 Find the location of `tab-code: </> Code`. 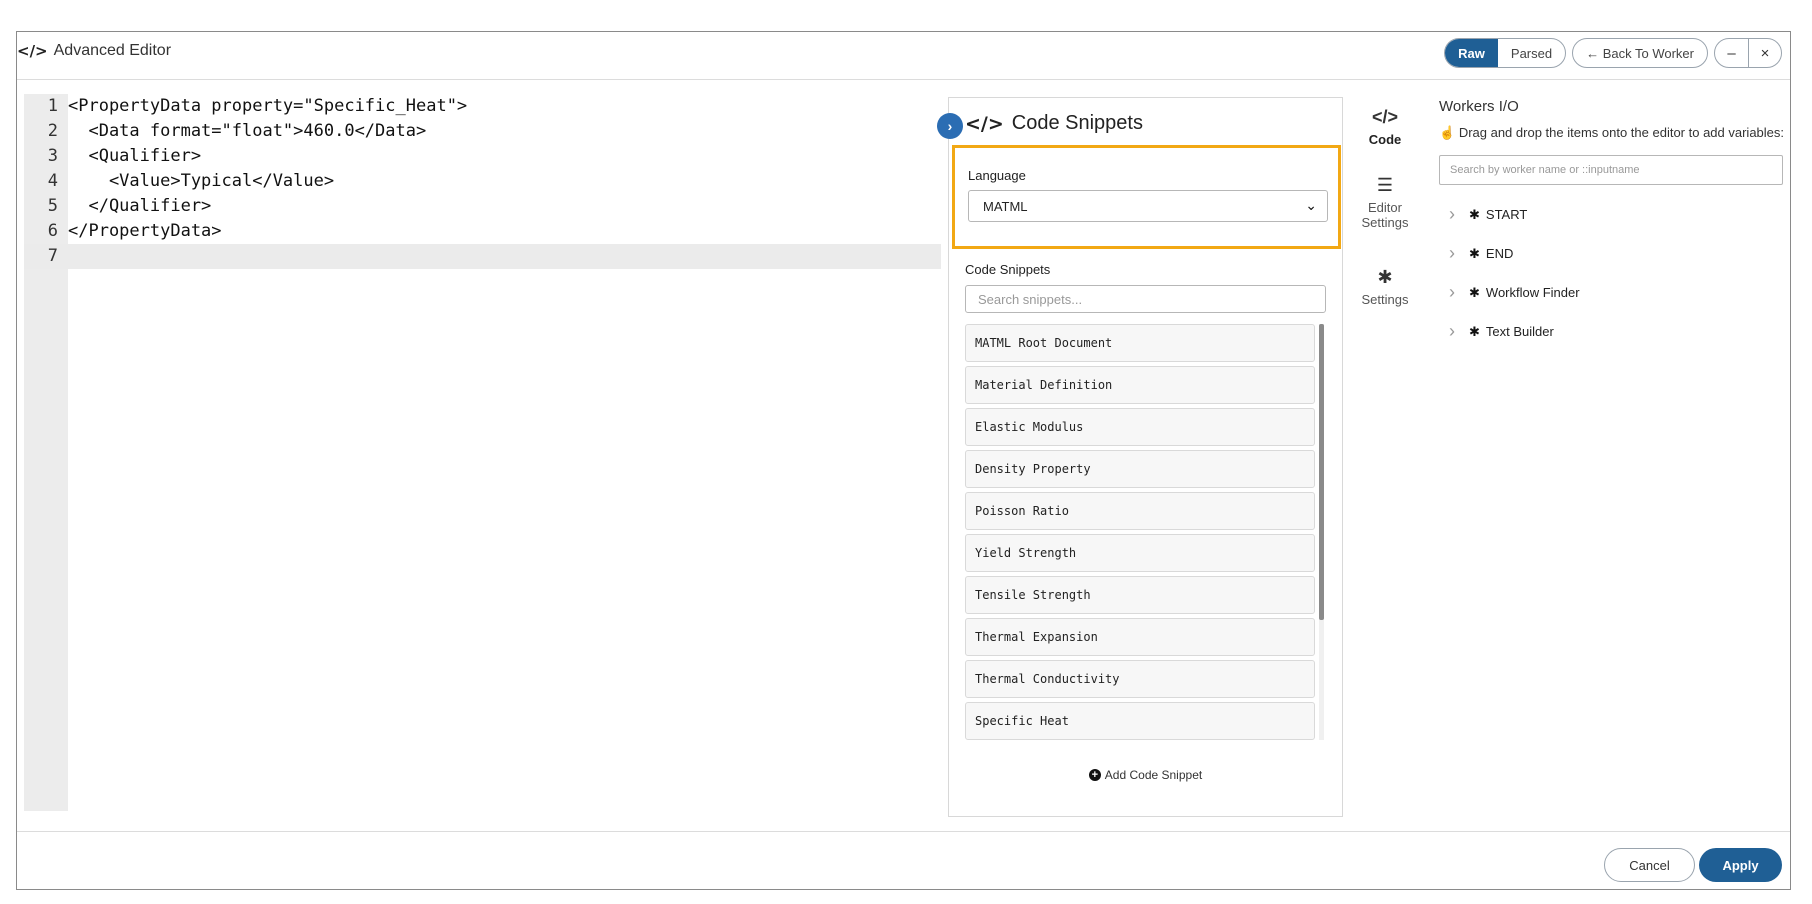

tab-code: </> Code is located at coordinates (1385, 127).